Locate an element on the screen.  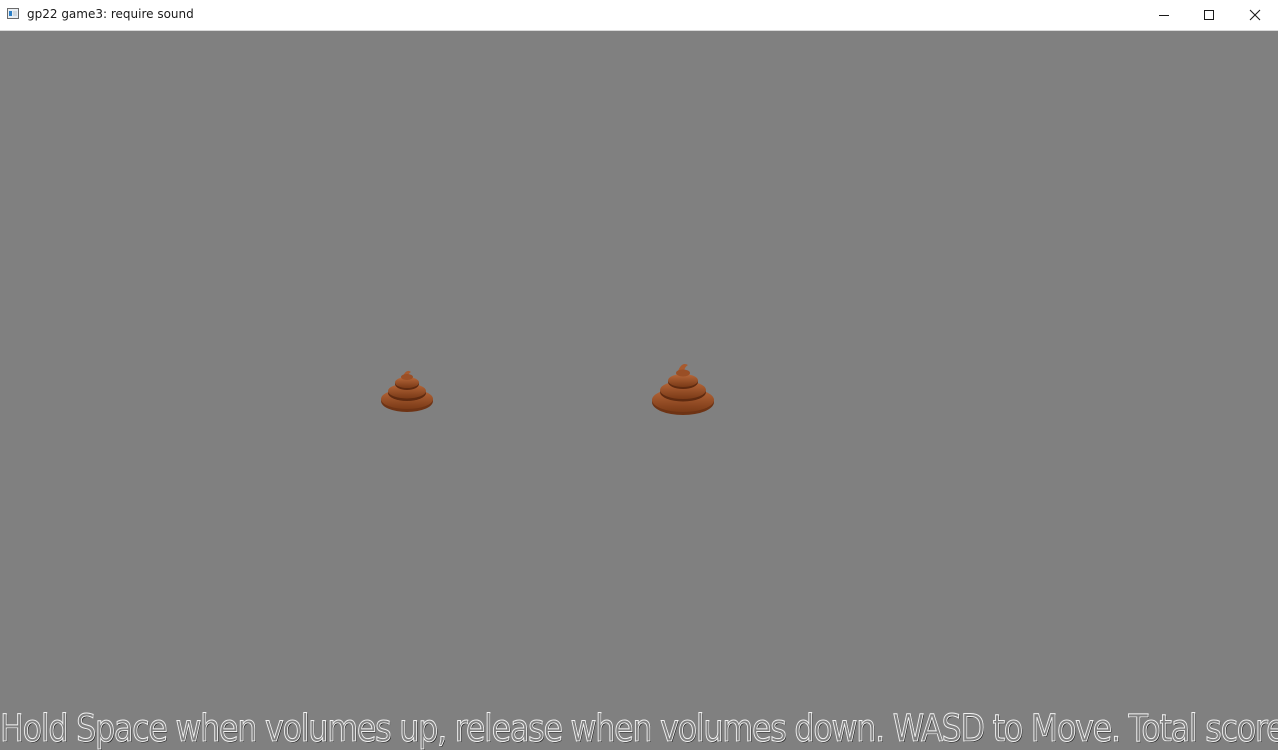
minimize-button is located at coordinates (1164, 15).